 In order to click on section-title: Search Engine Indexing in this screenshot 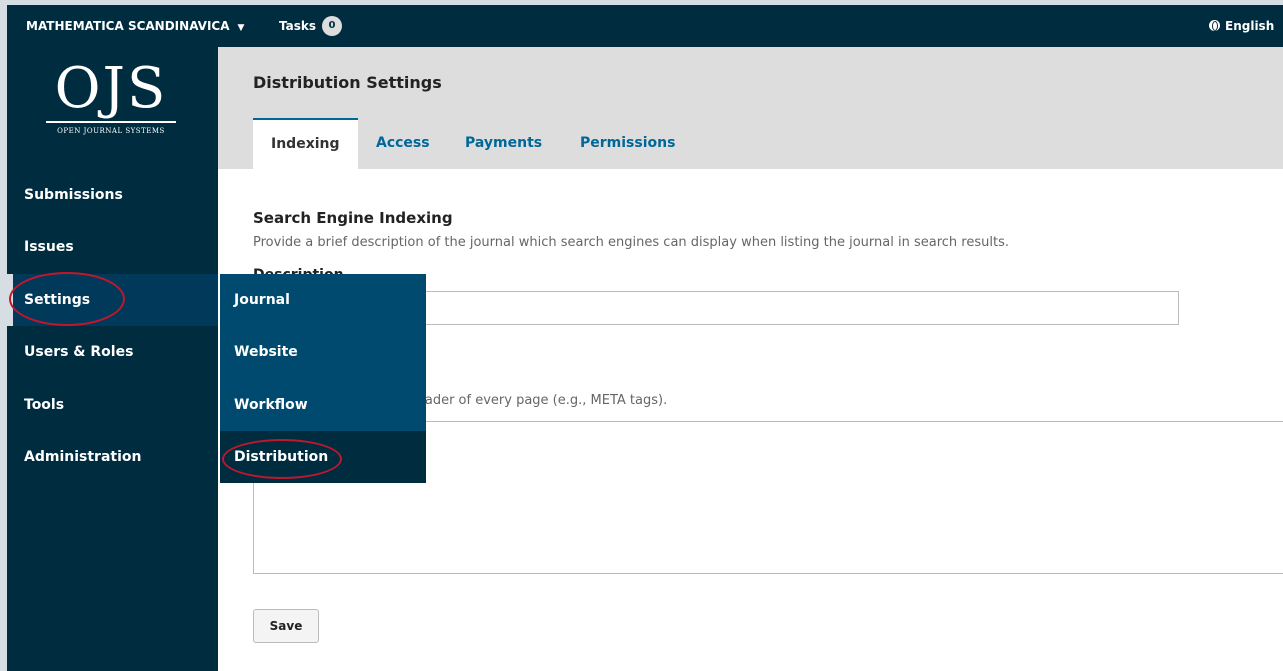, I will do `click(353, 218)`.